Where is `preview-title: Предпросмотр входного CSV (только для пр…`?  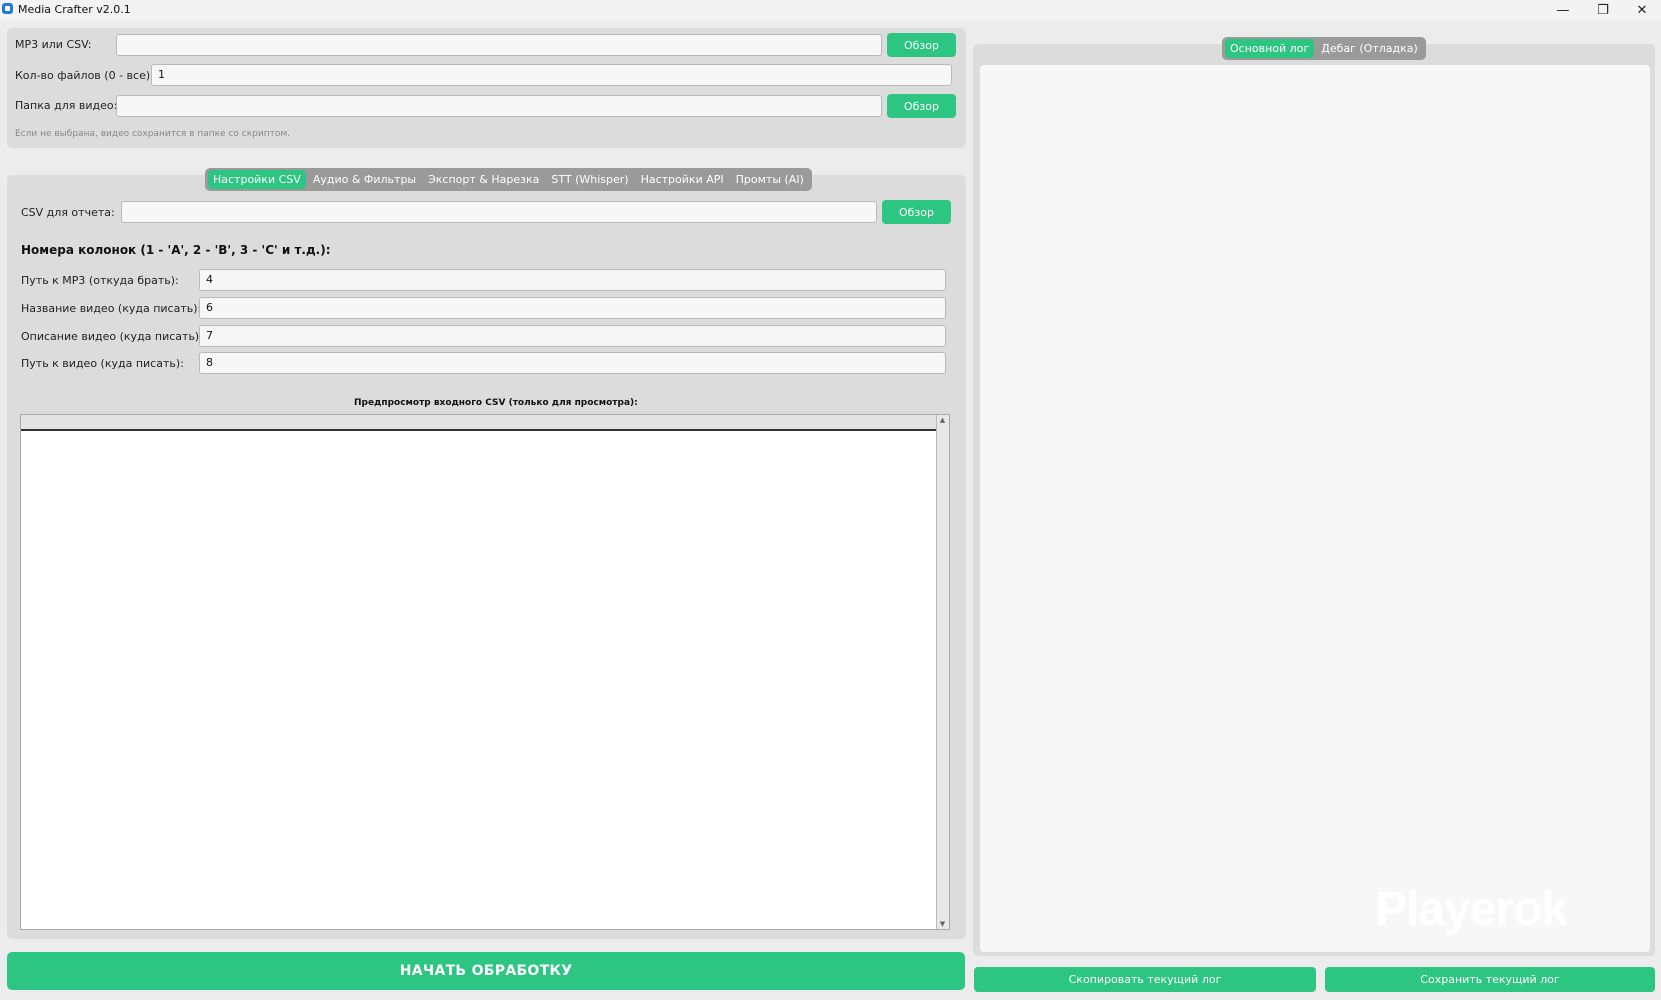
preview-title: Предпросмотр входного CSV (только для пр… is located at coordinates (496, 403).